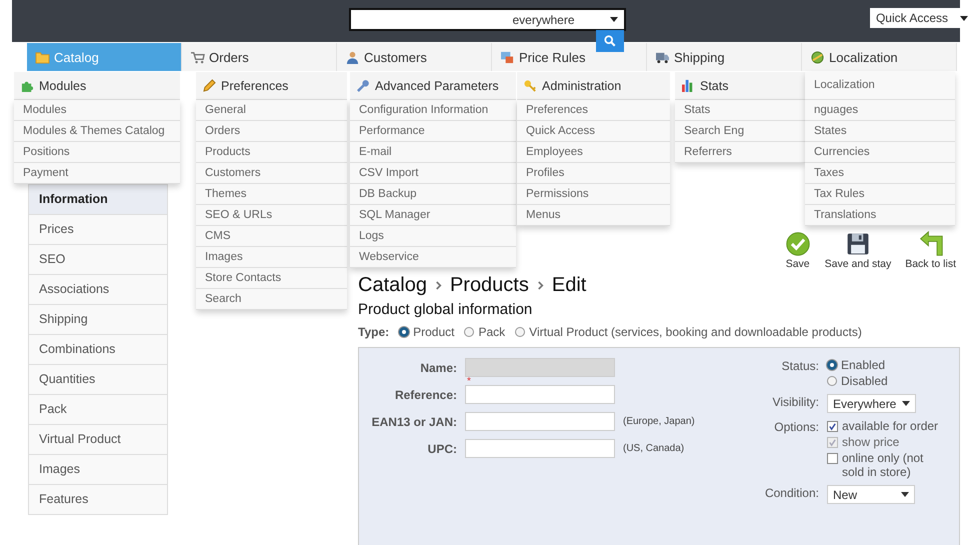 The height and width of the screenshot is (545, 976). What do you see at coordinates (880, 110) in the screenshot?
I see `menu-item: nguages` at bounding box center [880, 110].